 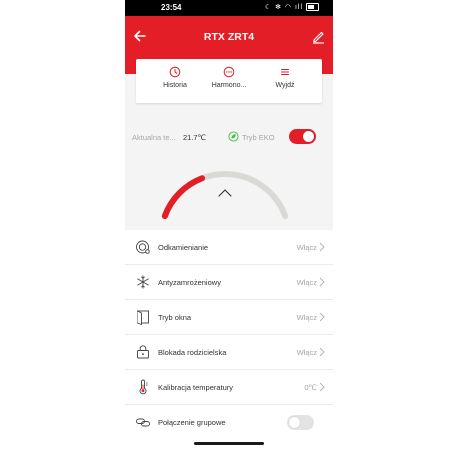 What do you see at coordinates (196, 387) in the screenshot?
I see `settings-row-label: Kalibracja temperatury` at bounding box center [196, 387].